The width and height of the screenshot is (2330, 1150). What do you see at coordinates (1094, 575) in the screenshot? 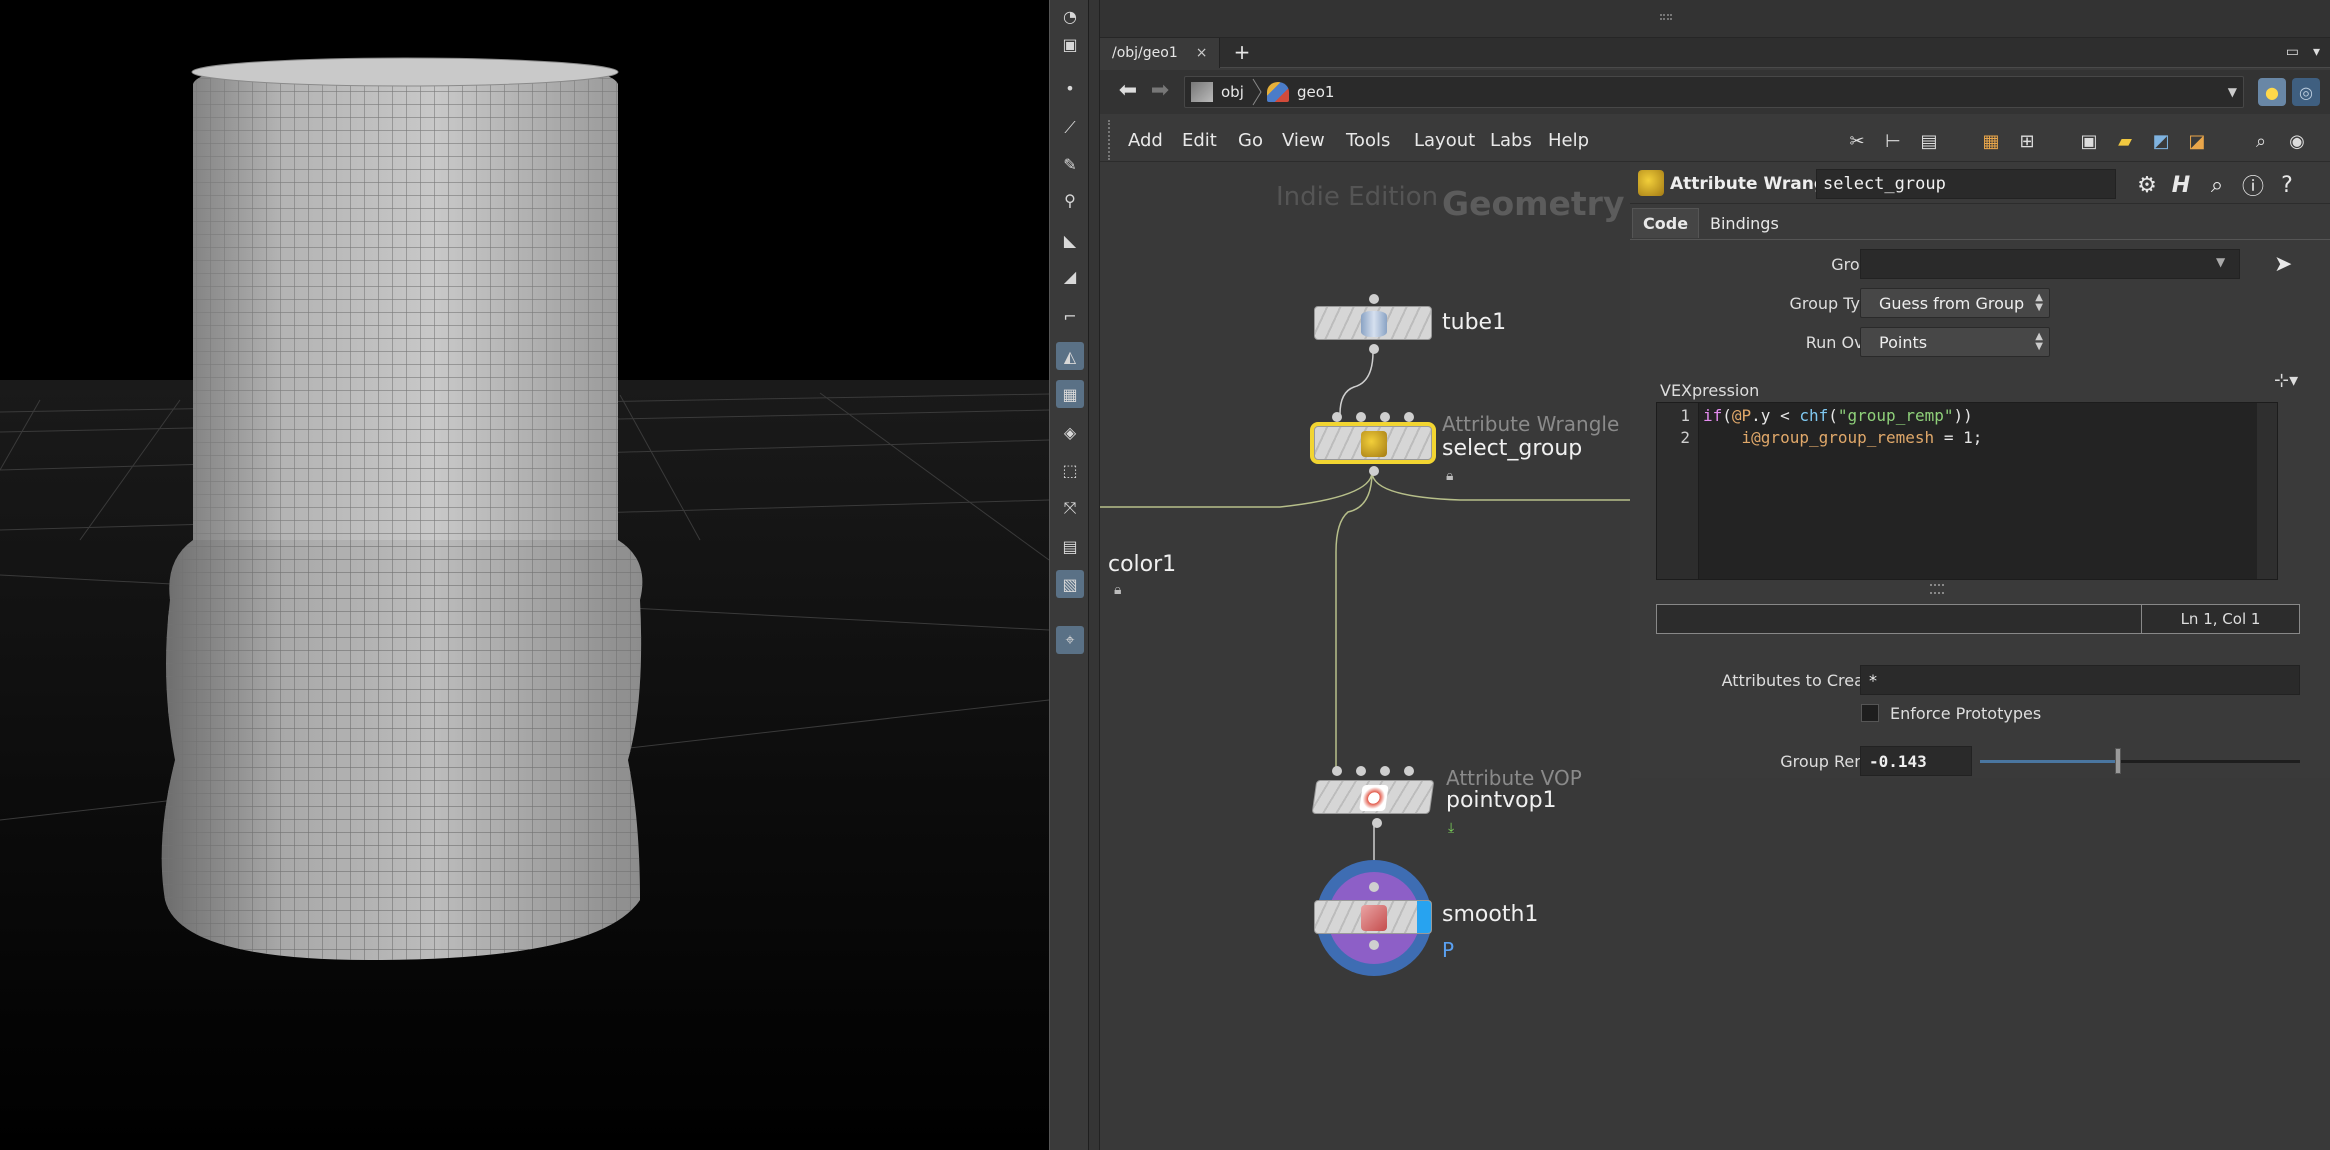
I see `pane-splitter` at bounding box center [1094, 575].